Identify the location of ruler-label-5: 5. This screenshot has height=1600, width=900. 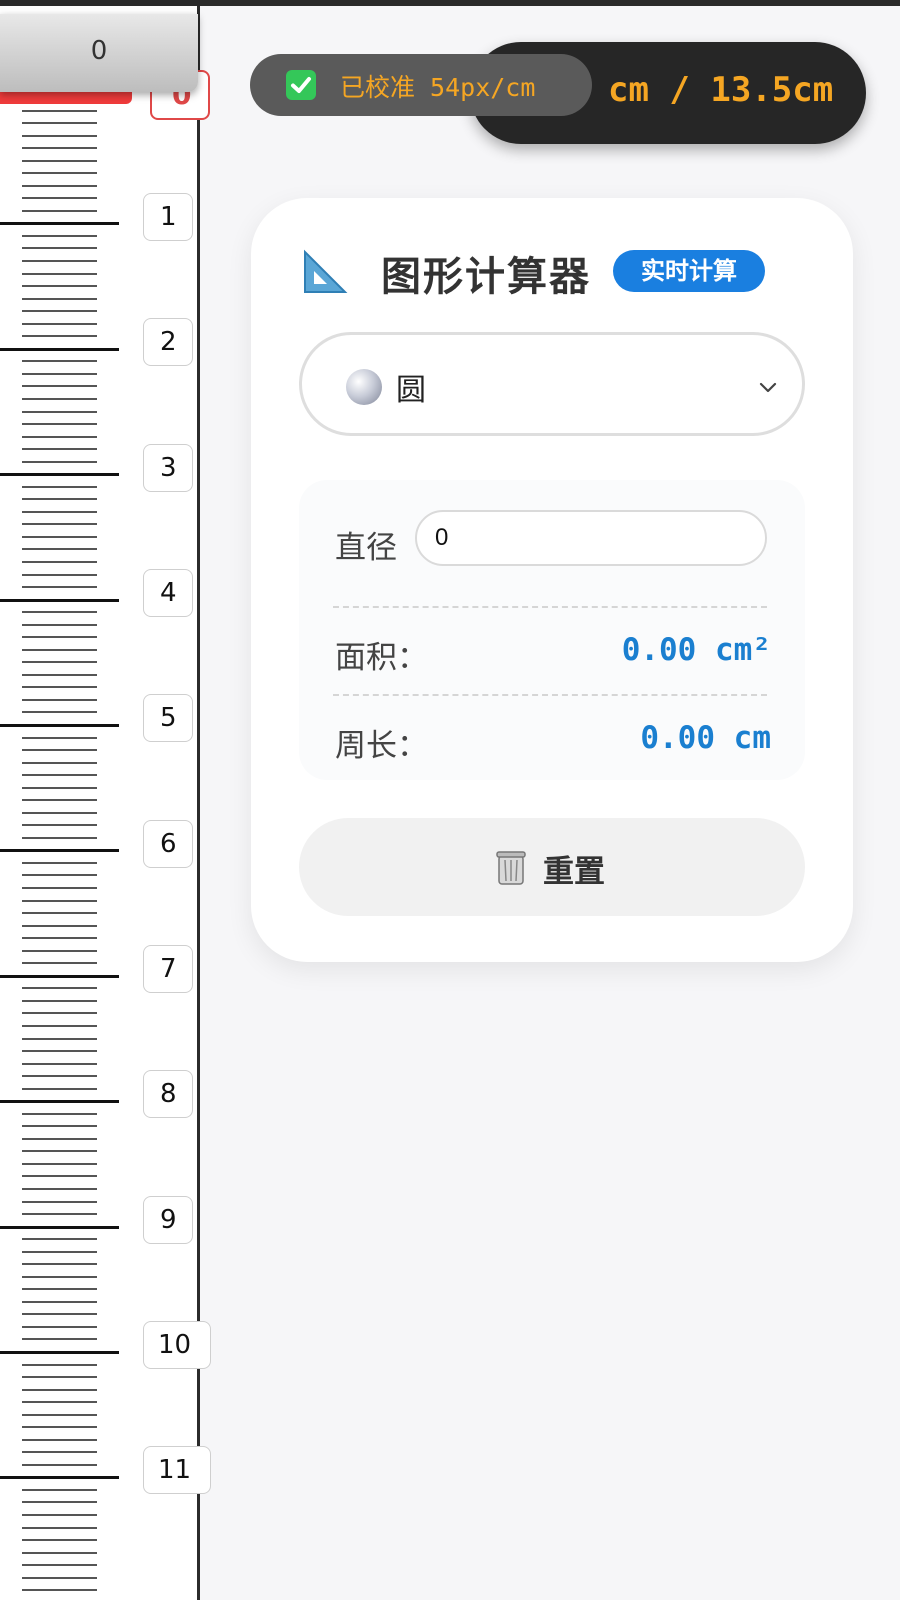
(168, 718).